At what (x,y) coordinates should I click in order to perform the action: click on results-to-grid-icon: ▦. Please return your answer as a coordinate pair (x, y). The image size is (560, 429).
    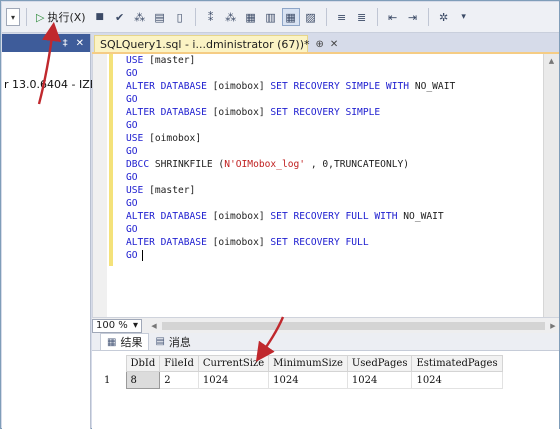
    Looking at the image, I should click on (290, 17).